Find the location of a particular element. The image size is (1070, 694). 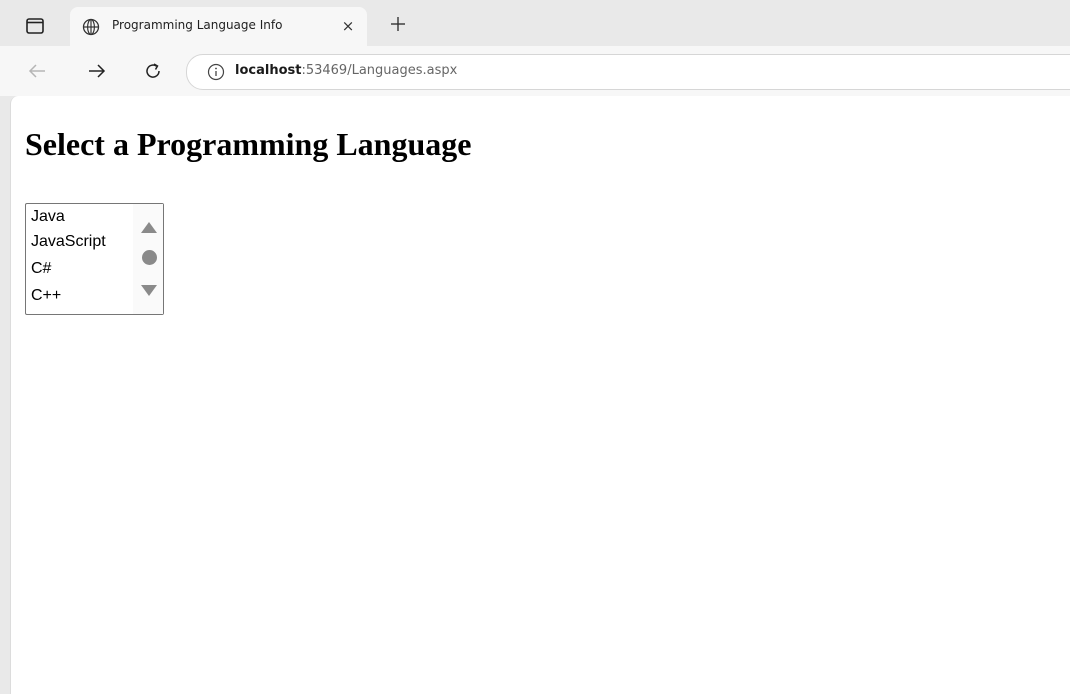

tab-active: Programming Language Info × is located at coordinates (218, 26).